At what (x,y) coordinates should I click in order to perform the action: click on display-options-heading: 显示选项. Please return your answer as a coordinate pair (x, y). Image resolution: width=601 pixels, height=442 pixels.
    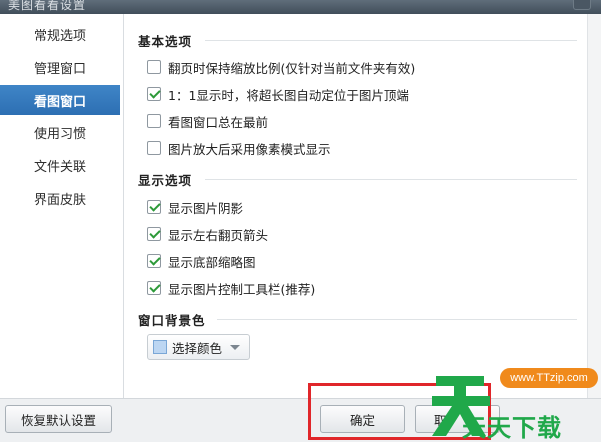
    Looking at the image, I should click on (165, 180).